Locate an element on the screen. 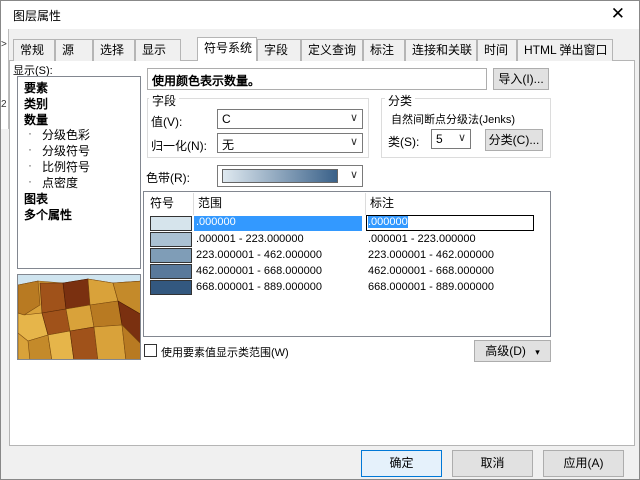  tree-item-dot-density: 点密度 is located at coordinates (60, 182).